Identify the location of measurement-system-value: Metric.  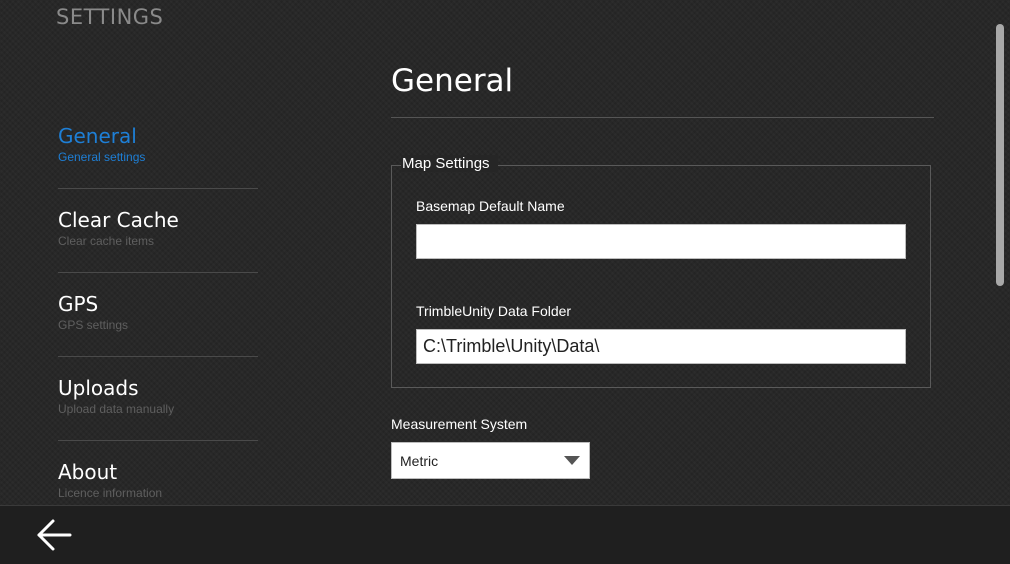
(419, 461).